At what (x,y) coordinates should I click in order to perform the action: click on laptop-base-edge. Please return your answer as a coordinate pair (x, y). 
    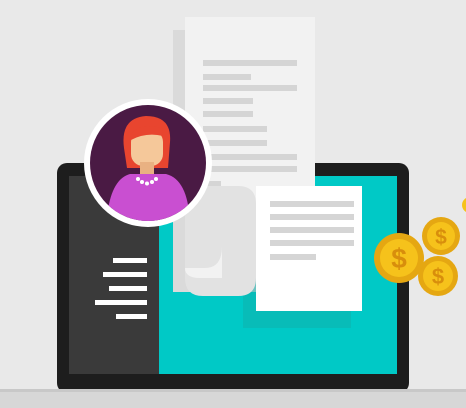
    Looking at the image, I should click on (233, 390).